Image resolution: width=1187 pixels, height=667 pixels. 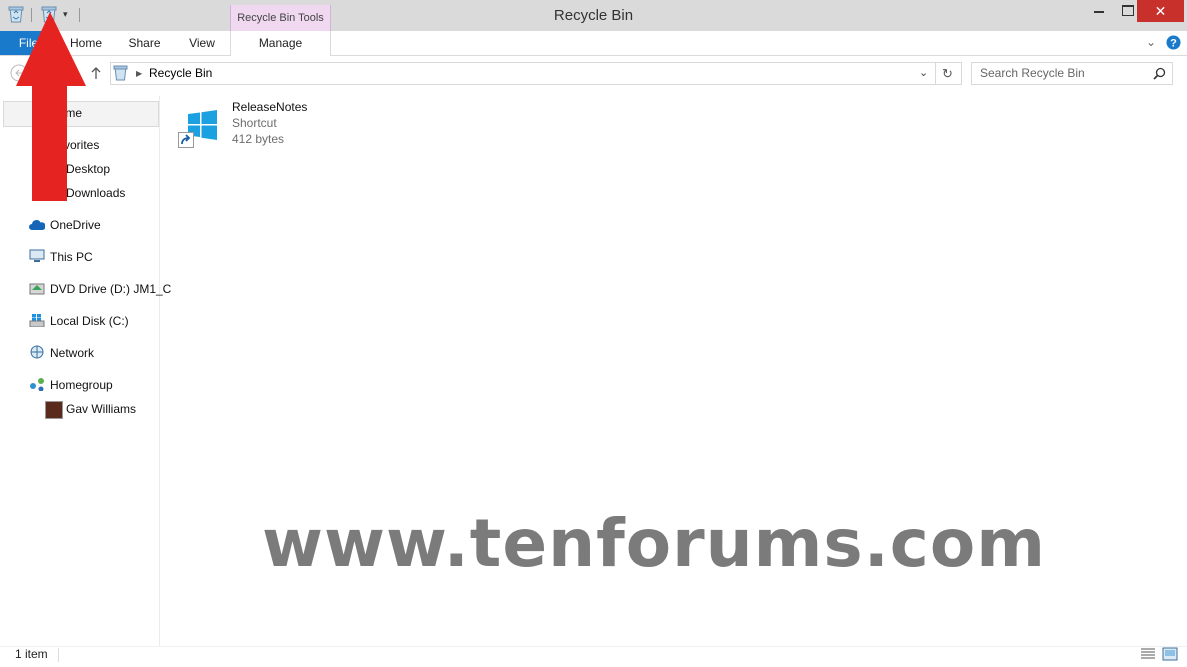 What do you see at coordinates (258, 139) in the screenshot?
I see `file-size: 412 bytes` at bounding box center [258, 139].